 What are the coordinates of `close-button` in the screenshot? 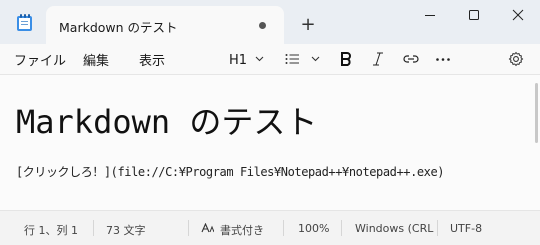 It's located at (518, 15).